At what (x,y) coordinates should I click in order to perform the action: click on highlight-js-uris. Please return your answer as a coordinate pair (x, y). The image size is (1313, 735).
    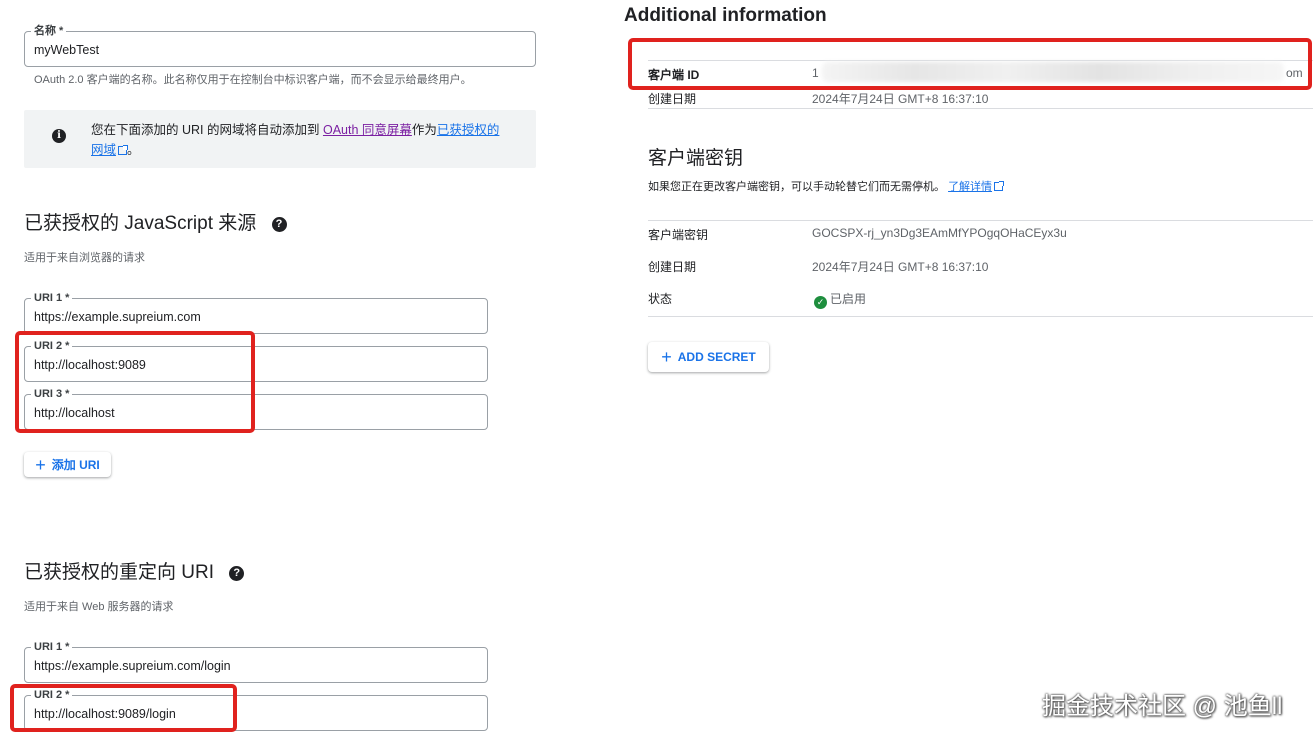
    Looking at the image, I should click on (135, 382).